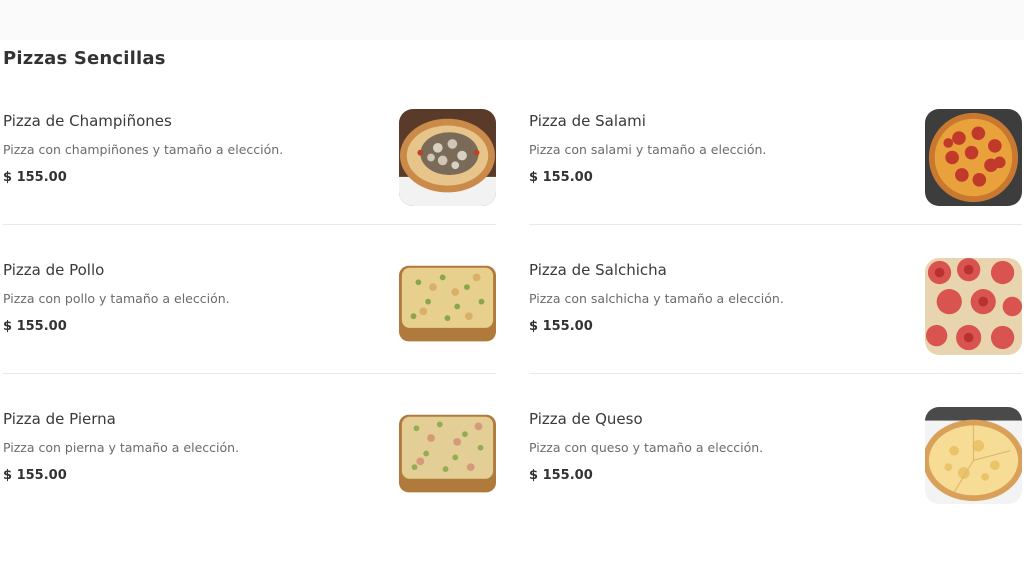 The width and height of the screenshot is (1024, 576). Describe the element at coordinates (646, 447) in the screenshot. I see `item-description: Pizza con queso y tamaño a elección.` at that location.